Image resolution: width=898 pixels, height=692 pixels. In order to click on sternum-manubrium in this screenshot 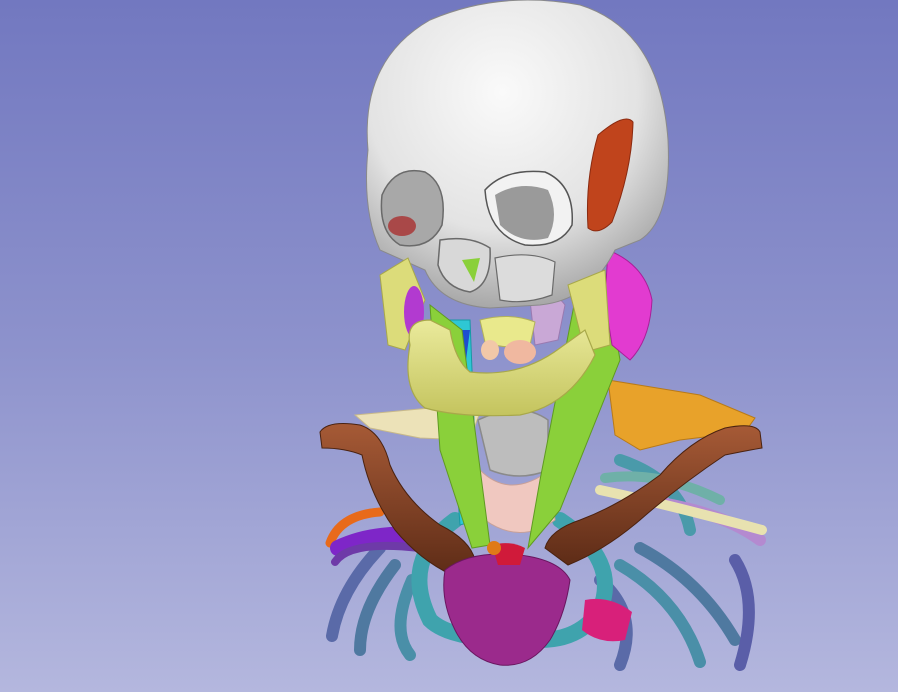, I will do `click(507, 609)`.